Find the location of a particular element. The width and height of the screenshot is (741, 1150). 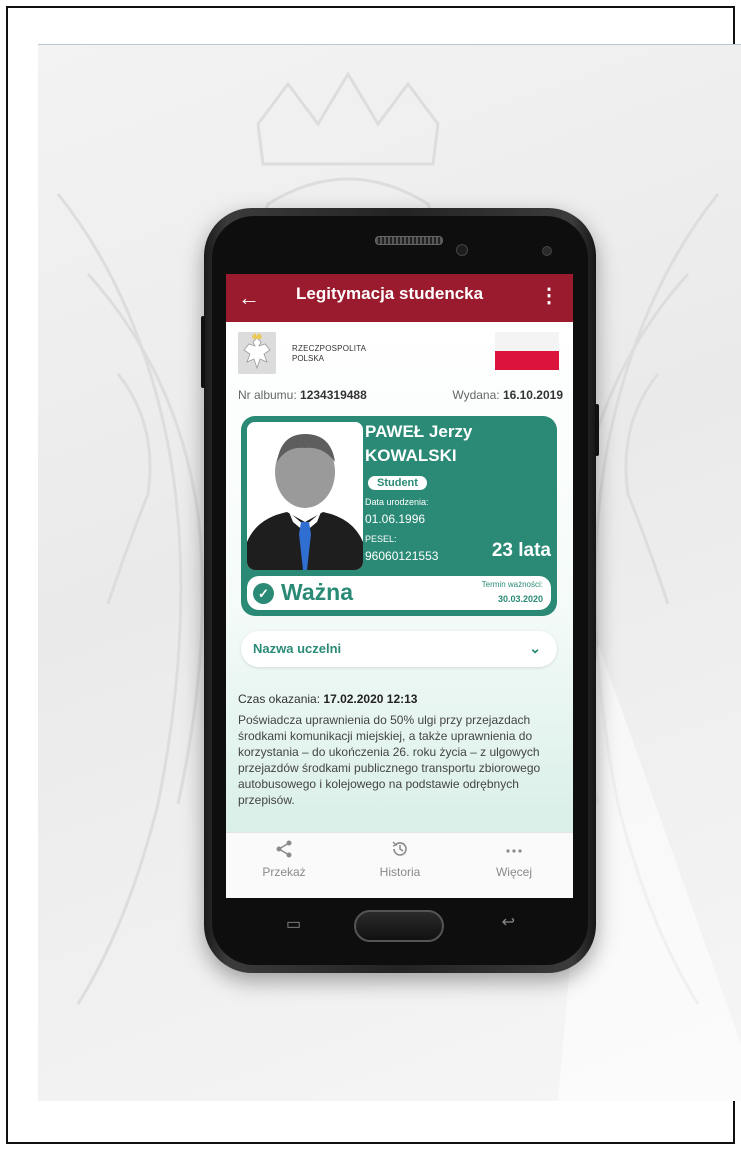

pesel-value: 96060121553 is located at coordinates (402, 556).